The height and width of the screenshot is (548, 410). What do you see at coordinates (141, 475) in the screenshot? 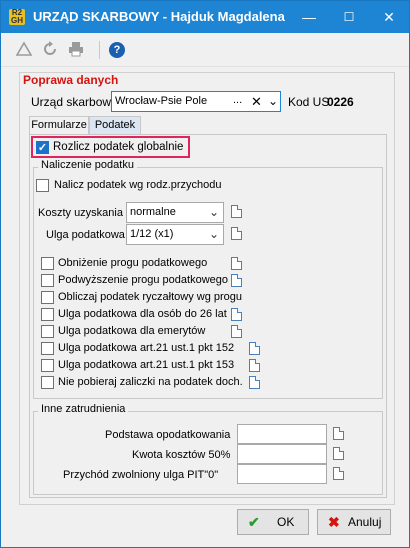
I see `field-label-przychod: Przychód zwolniony ulga PIT"0"` at bounding box center [141, 475].